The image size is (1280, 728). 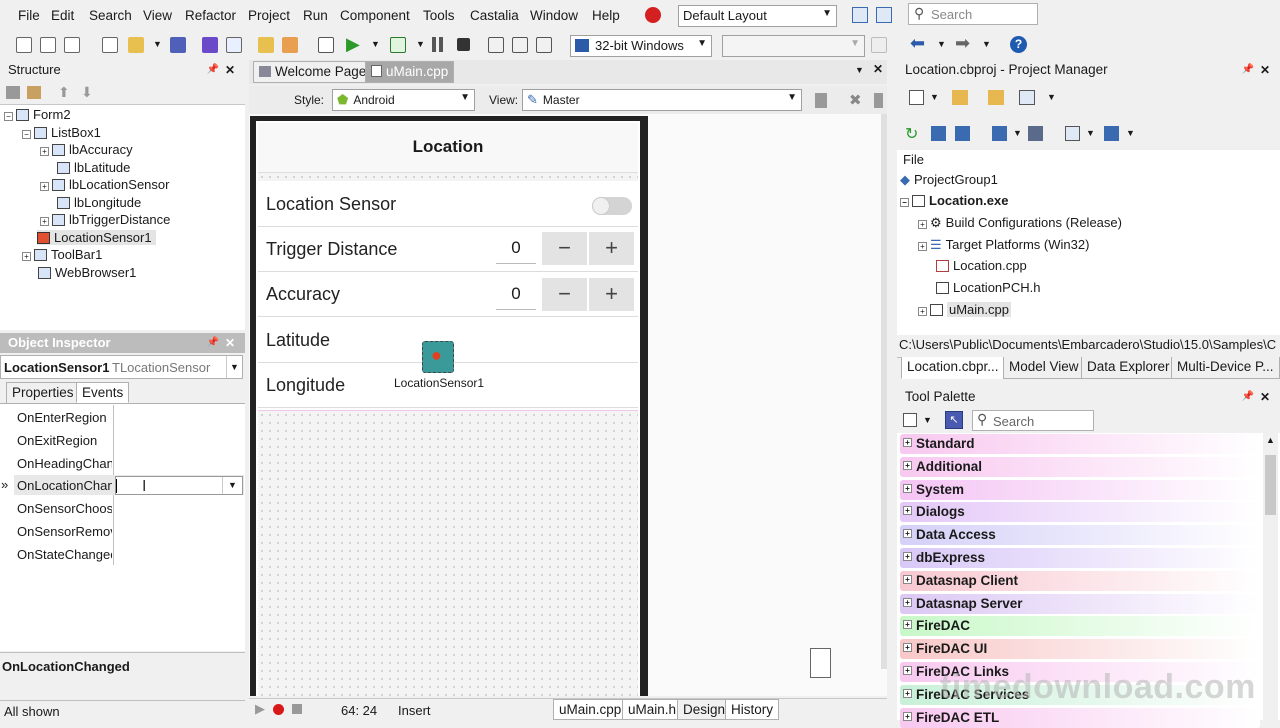 I want to click on tab-umain-cpp: uMain.cpp, so click(x=410, y=72).